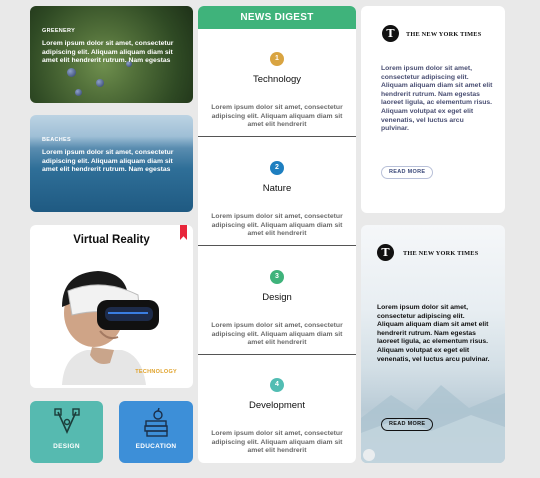  I want to click on books-icon, so click(156, 422).